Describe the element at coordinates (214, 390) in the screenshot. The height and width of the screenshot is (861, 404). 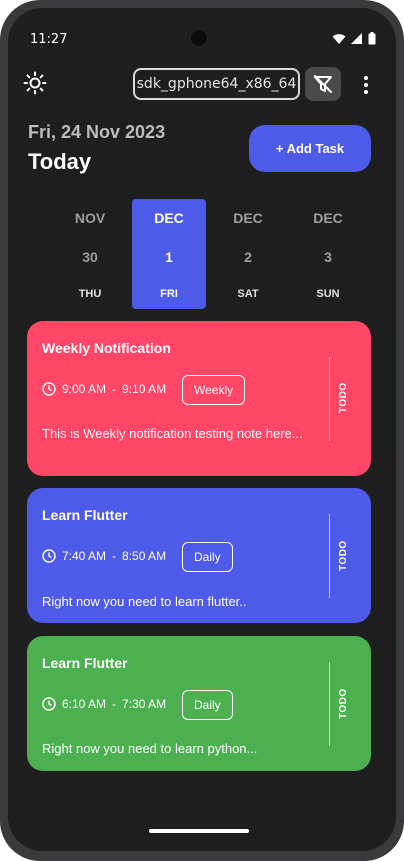
I see `task-repeat-badge: Weekly` at that location.